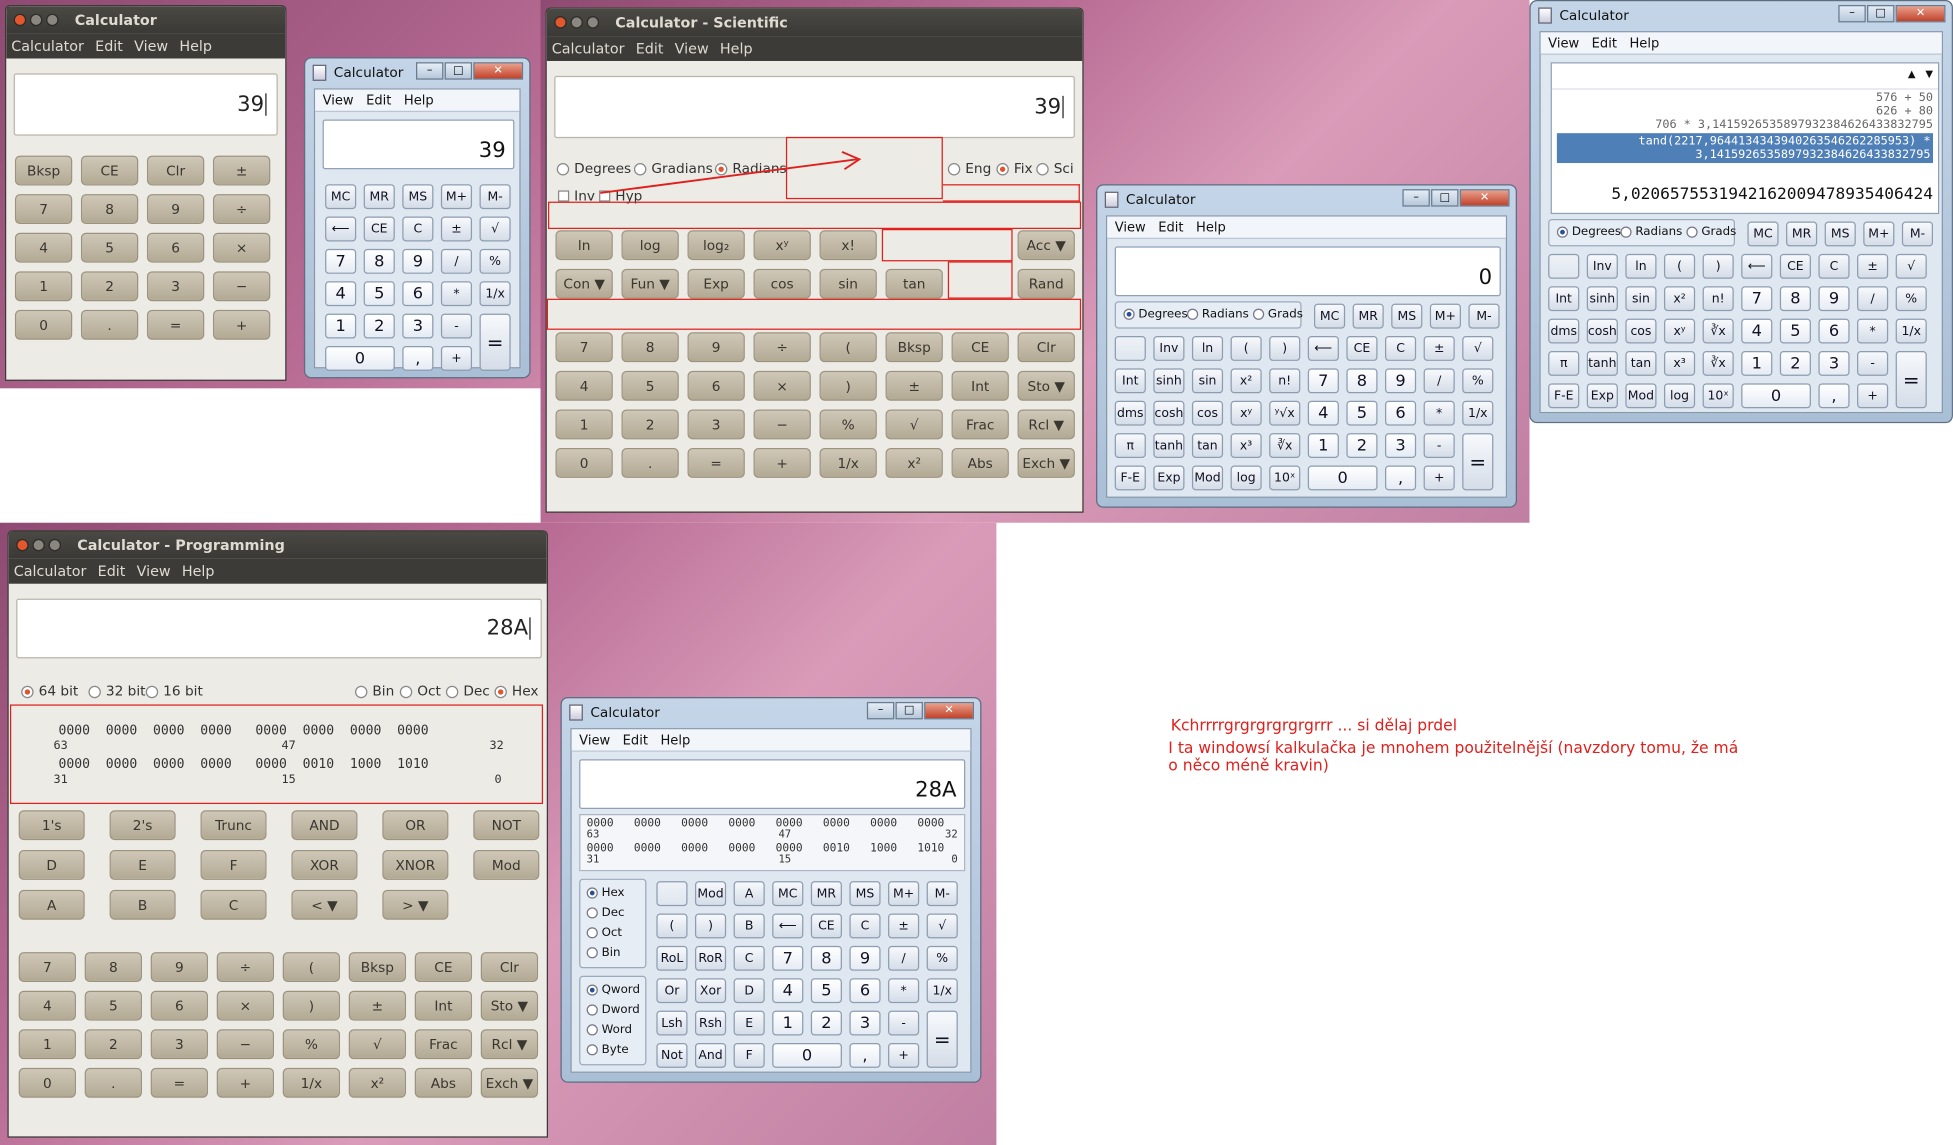 The image size is (1953, 1145). I want to click on key-rand-button: Rand, so click(1046, 283).